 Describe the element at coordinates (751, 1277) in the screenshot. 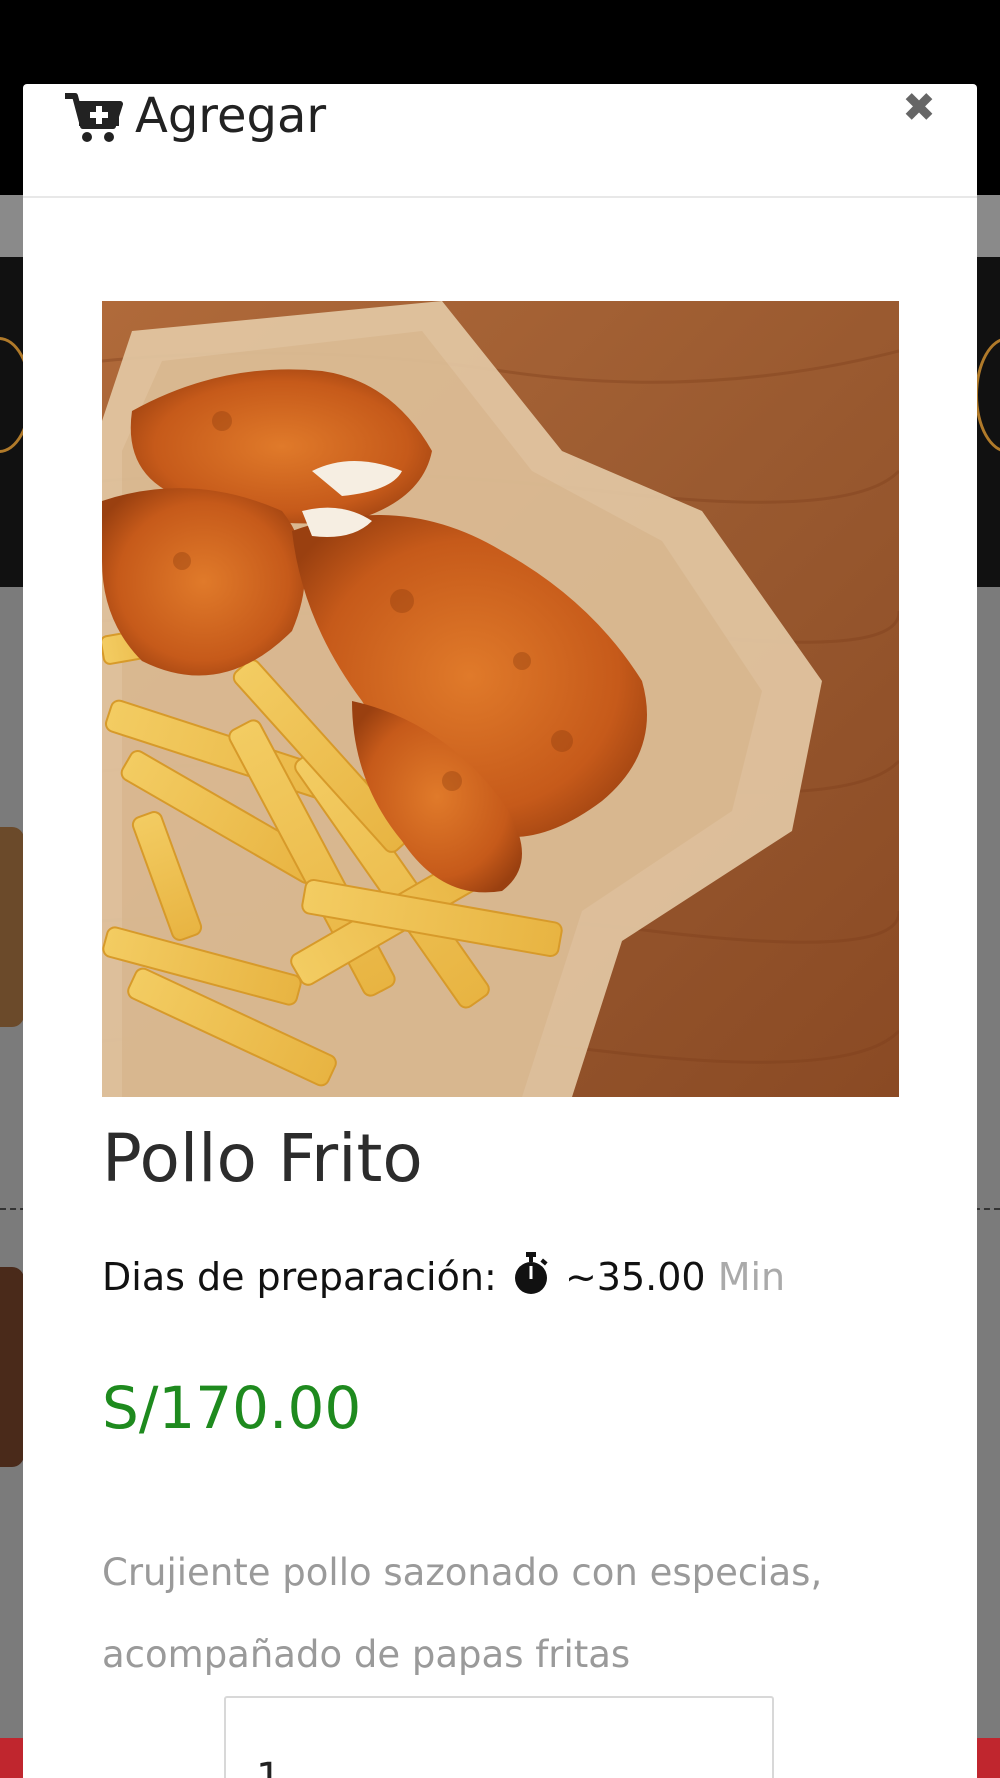

I see `prep-unit: Min` at that location.